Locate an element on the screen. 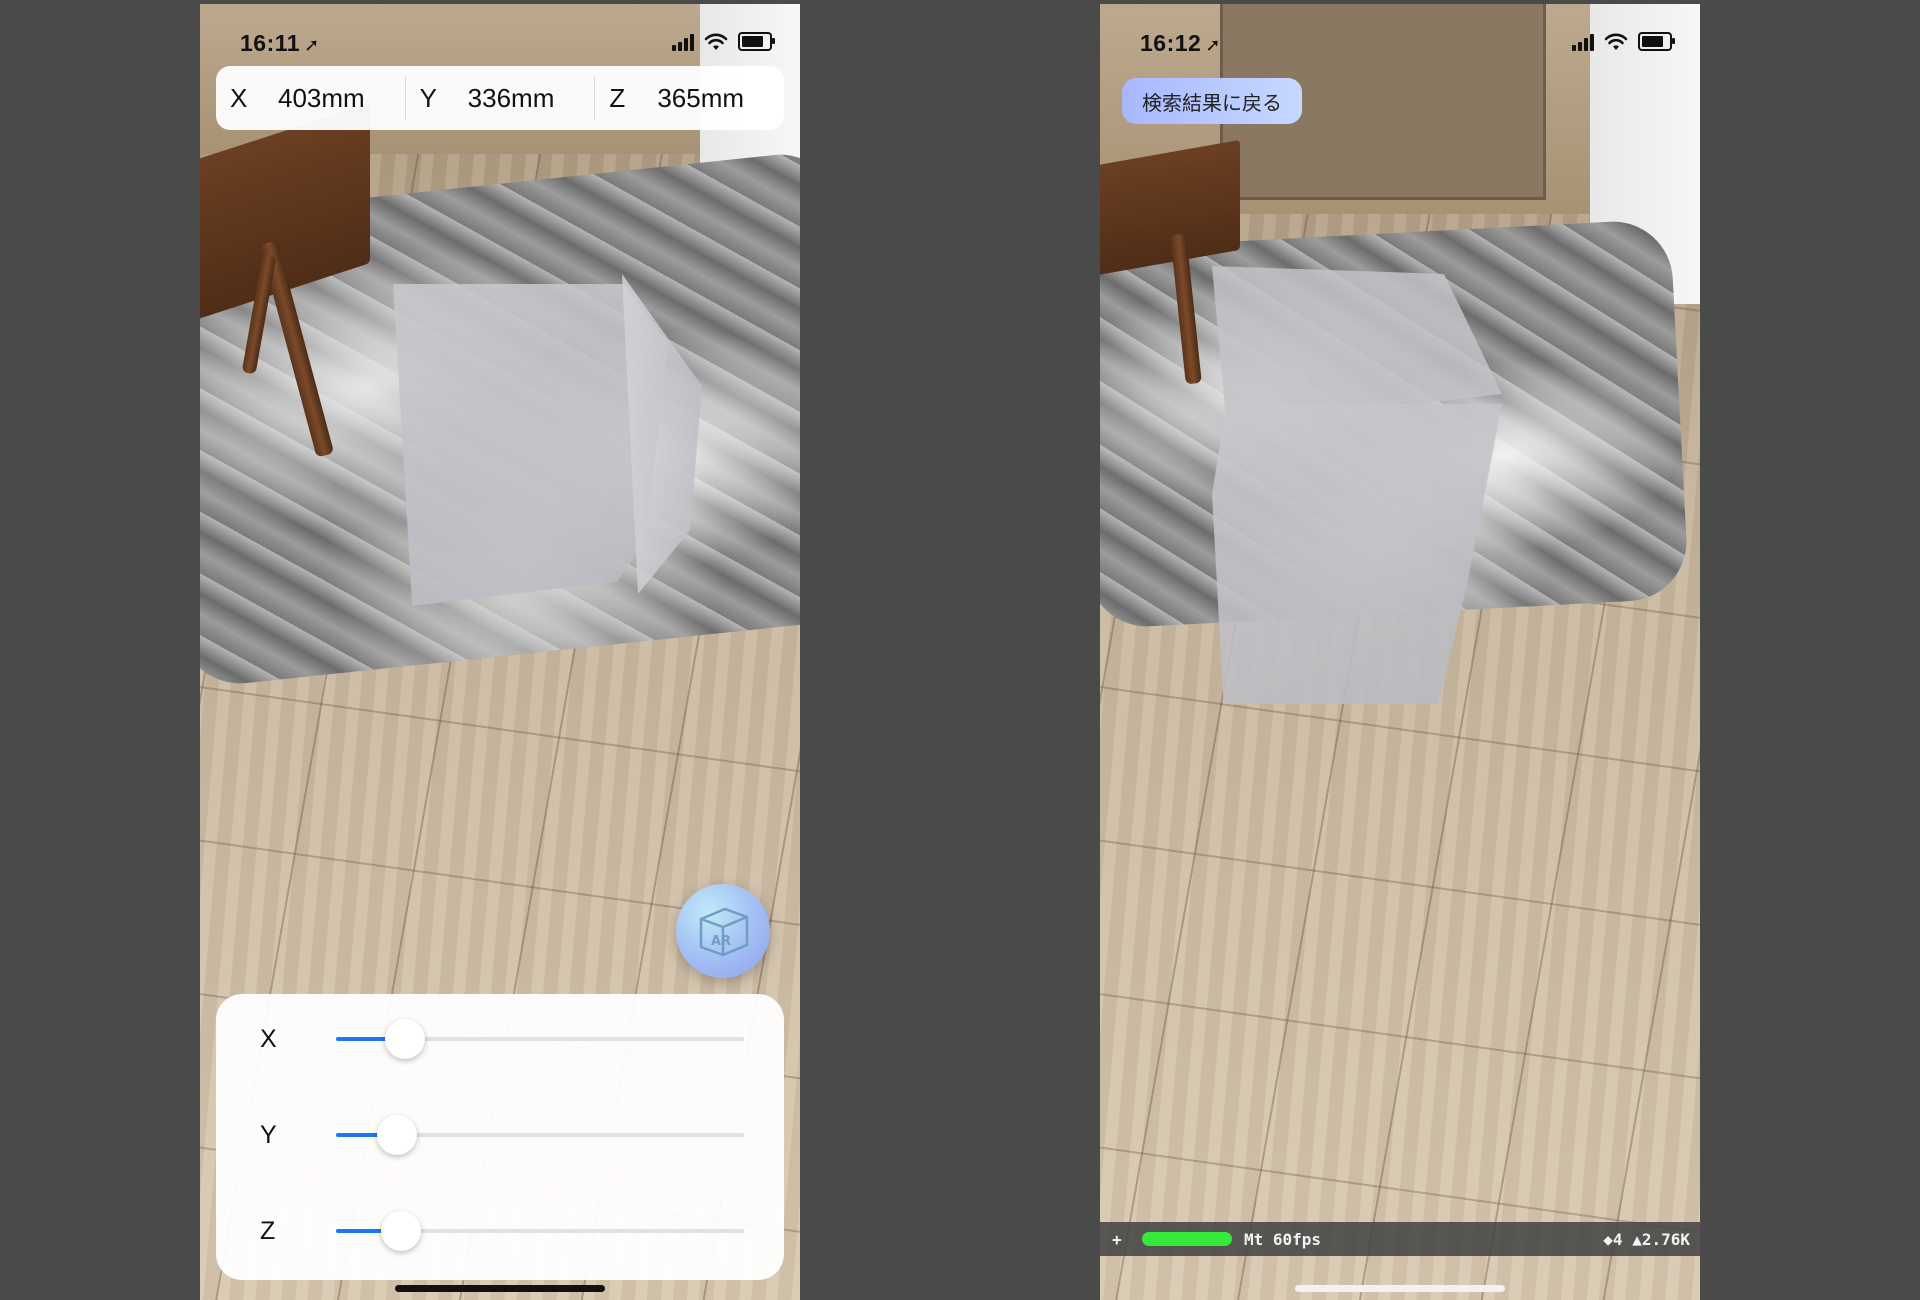  status-time: 16:12 ➚ is located at coordinates (1180, 43).